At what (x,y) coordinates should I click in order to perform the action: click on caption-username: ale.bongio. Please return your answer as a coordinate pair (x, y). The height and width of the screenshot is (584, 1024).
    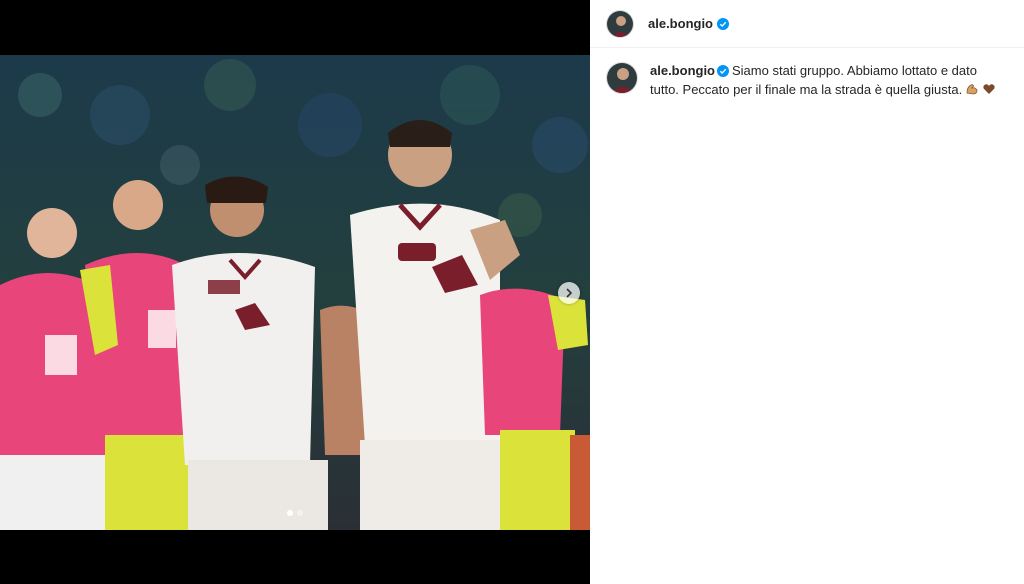
    Looking at the image, I should click on (682, 70).